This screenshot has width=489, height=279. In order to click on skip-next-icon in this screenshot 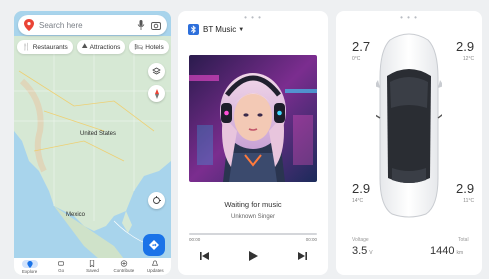, I will do `click(302, 256)`.